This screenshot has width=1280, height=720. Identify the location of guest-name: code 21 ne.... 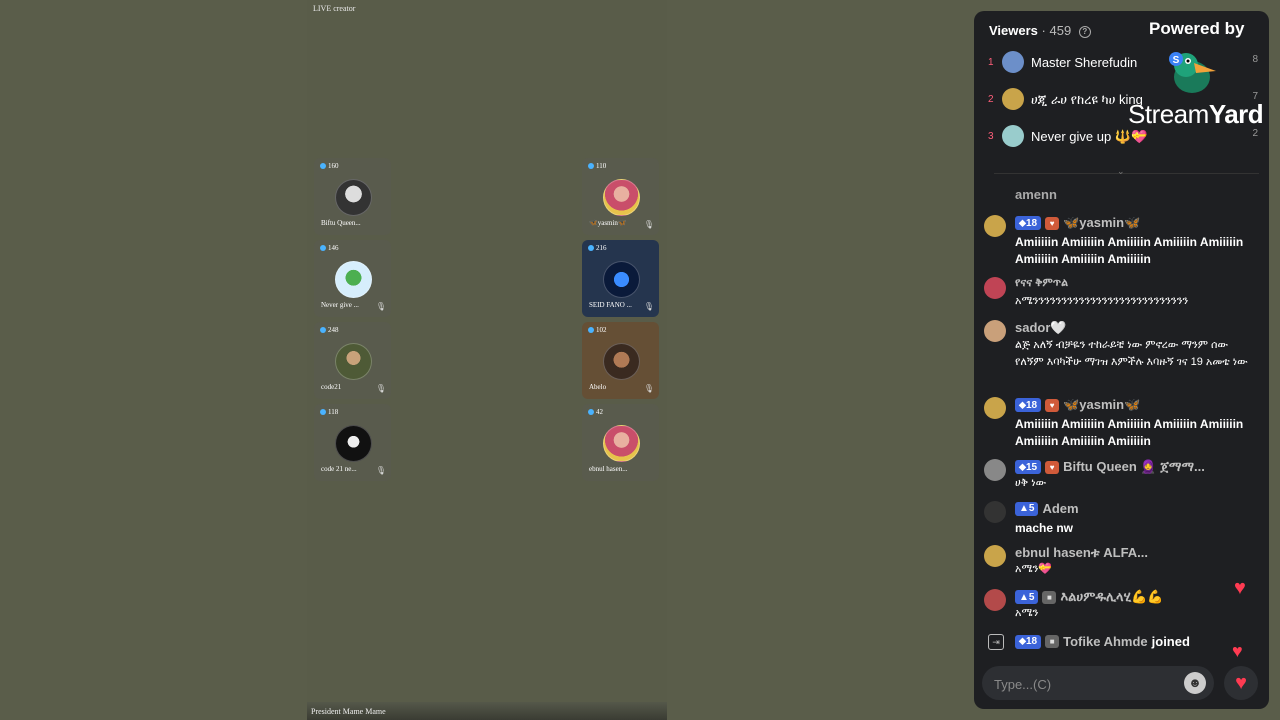
(339, 469).